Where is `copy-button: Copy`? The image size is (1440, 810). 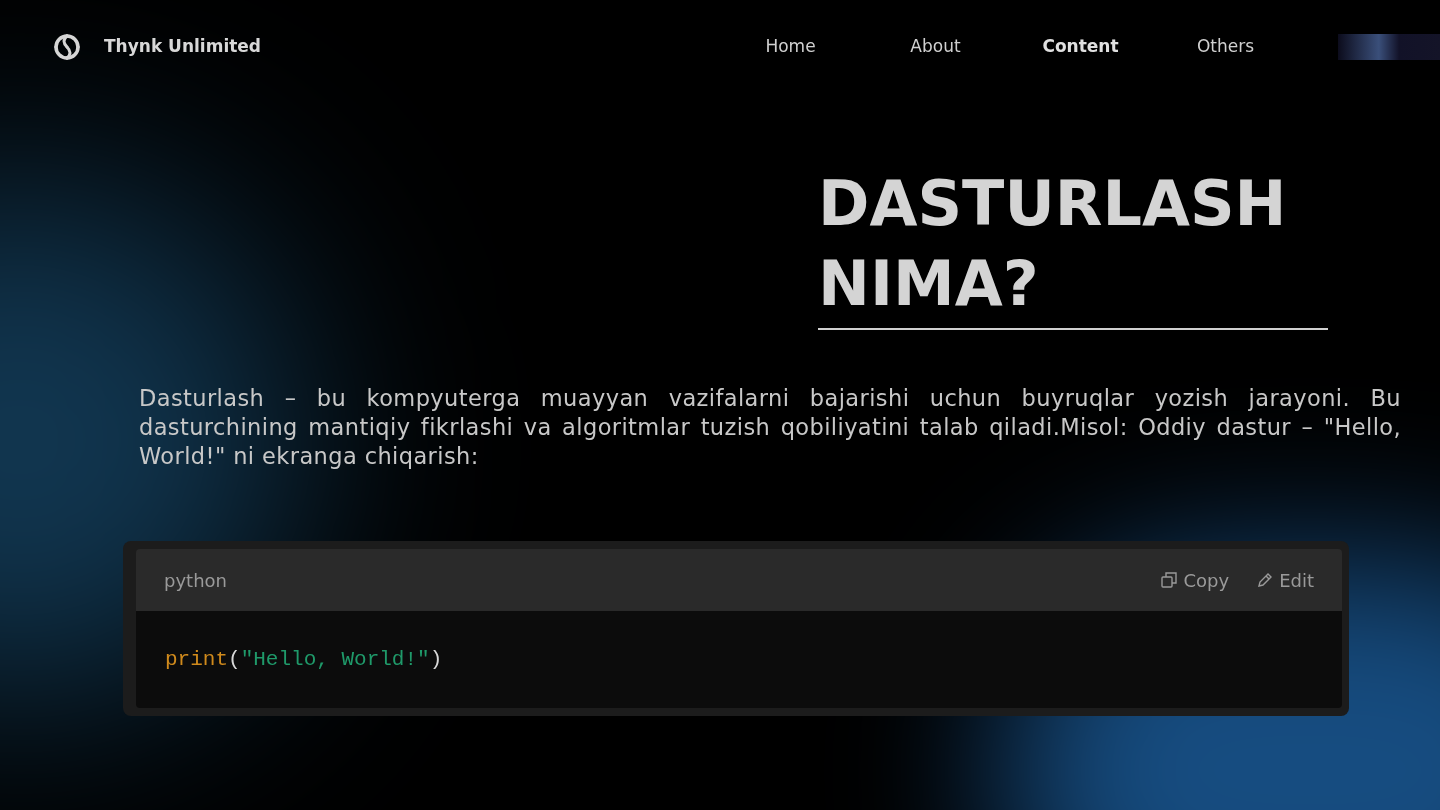 copy-button: Copy is located at coordinates (1195, 580).